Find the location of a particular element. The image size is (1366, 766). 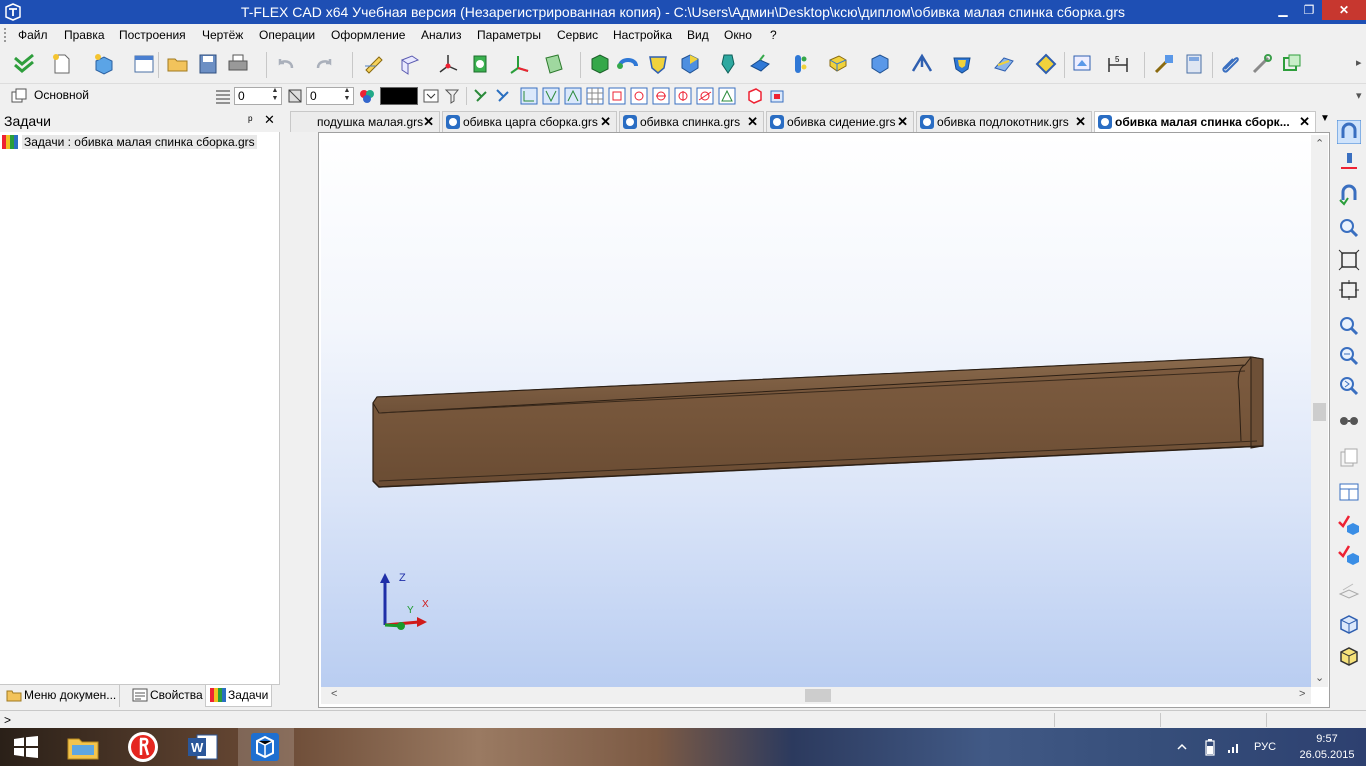

snap-point-icon is located at coordinates (727, 96).